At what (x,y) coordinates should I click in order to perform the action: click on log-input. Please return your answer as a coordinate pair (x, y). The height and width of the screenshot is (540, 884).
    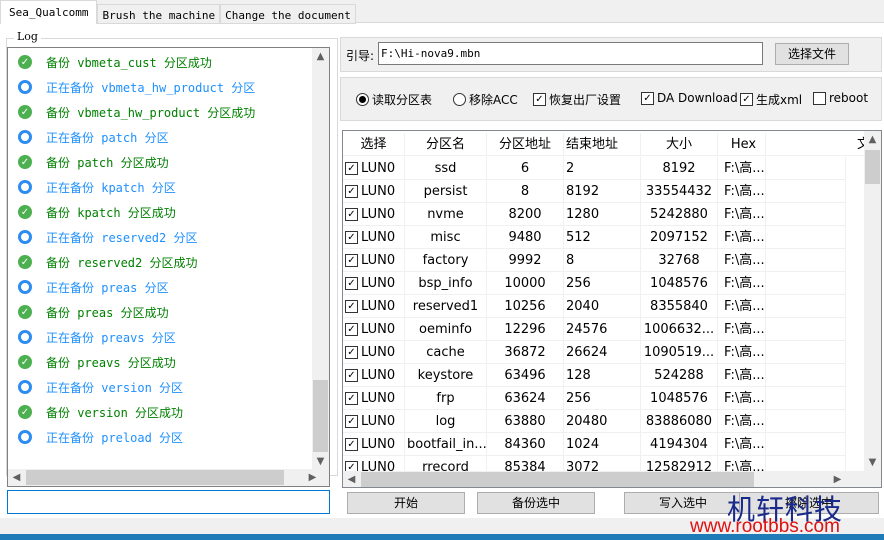
    Looking at the image, I should click on (168, 502).